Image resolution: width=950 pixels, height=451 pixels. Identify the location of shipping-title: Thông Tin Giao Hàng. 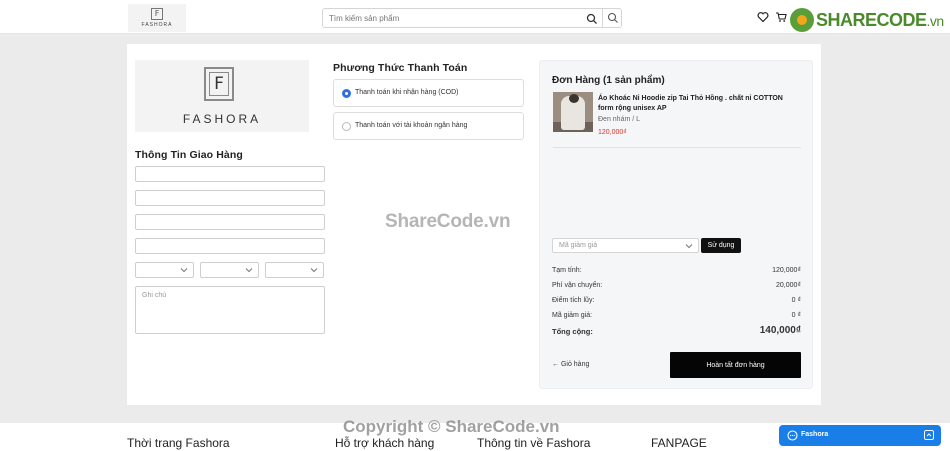
(189, 155).